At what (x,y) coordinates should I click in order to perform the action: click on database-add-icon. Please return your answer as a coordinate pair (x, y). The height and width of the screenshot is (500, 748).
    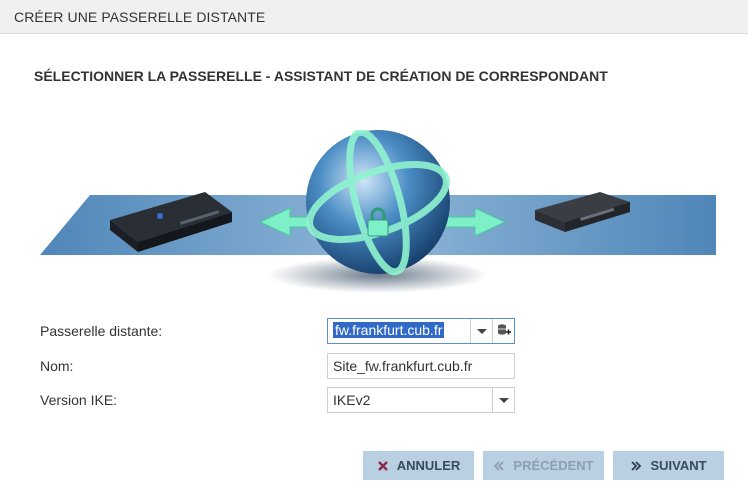
    Looking at the image, I should click on (503, 331).